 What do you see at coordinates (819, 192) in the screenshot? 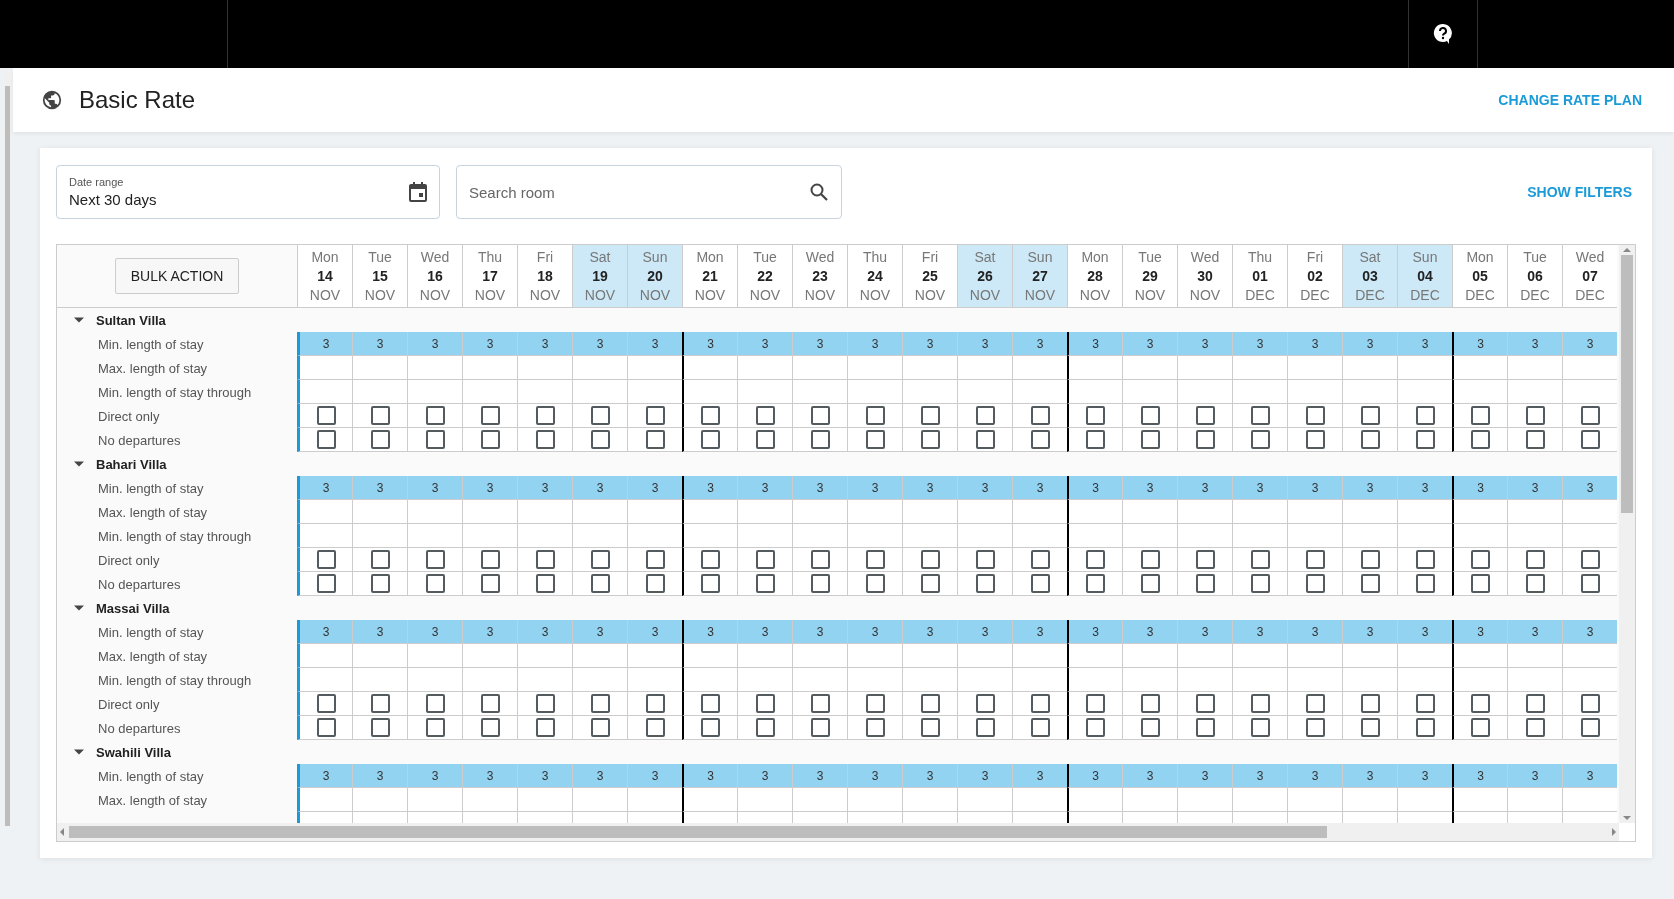
I see `search-icon` at bounding box center [819, 192].